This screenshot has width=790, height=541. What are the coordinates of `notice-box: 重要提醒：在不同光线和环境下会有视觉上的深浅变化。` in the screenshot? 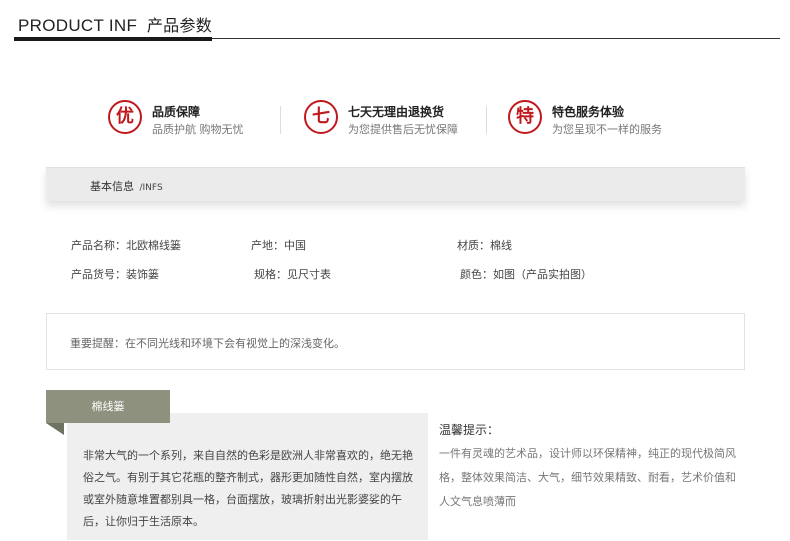 It's located at (395, 341).